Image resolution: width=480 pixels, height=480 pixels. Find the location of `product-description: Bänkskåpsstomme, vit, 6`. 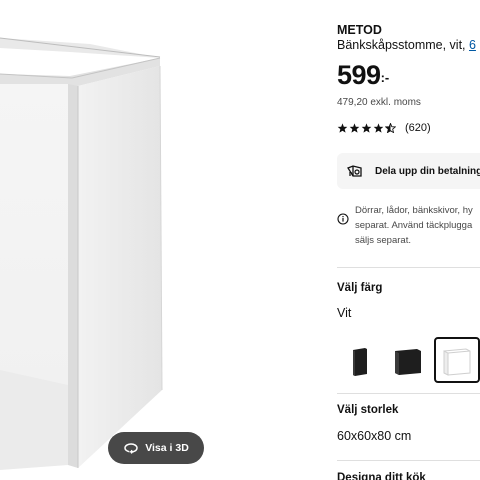

product-description: Bänkskåpsstomme, vit, 6 is located at coordinates (406, 45).